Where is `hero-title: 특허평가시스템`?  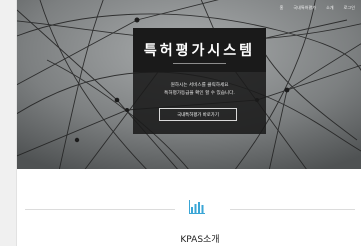
hero-title: 특허평가시스템 is located at coordinates (199, 51).